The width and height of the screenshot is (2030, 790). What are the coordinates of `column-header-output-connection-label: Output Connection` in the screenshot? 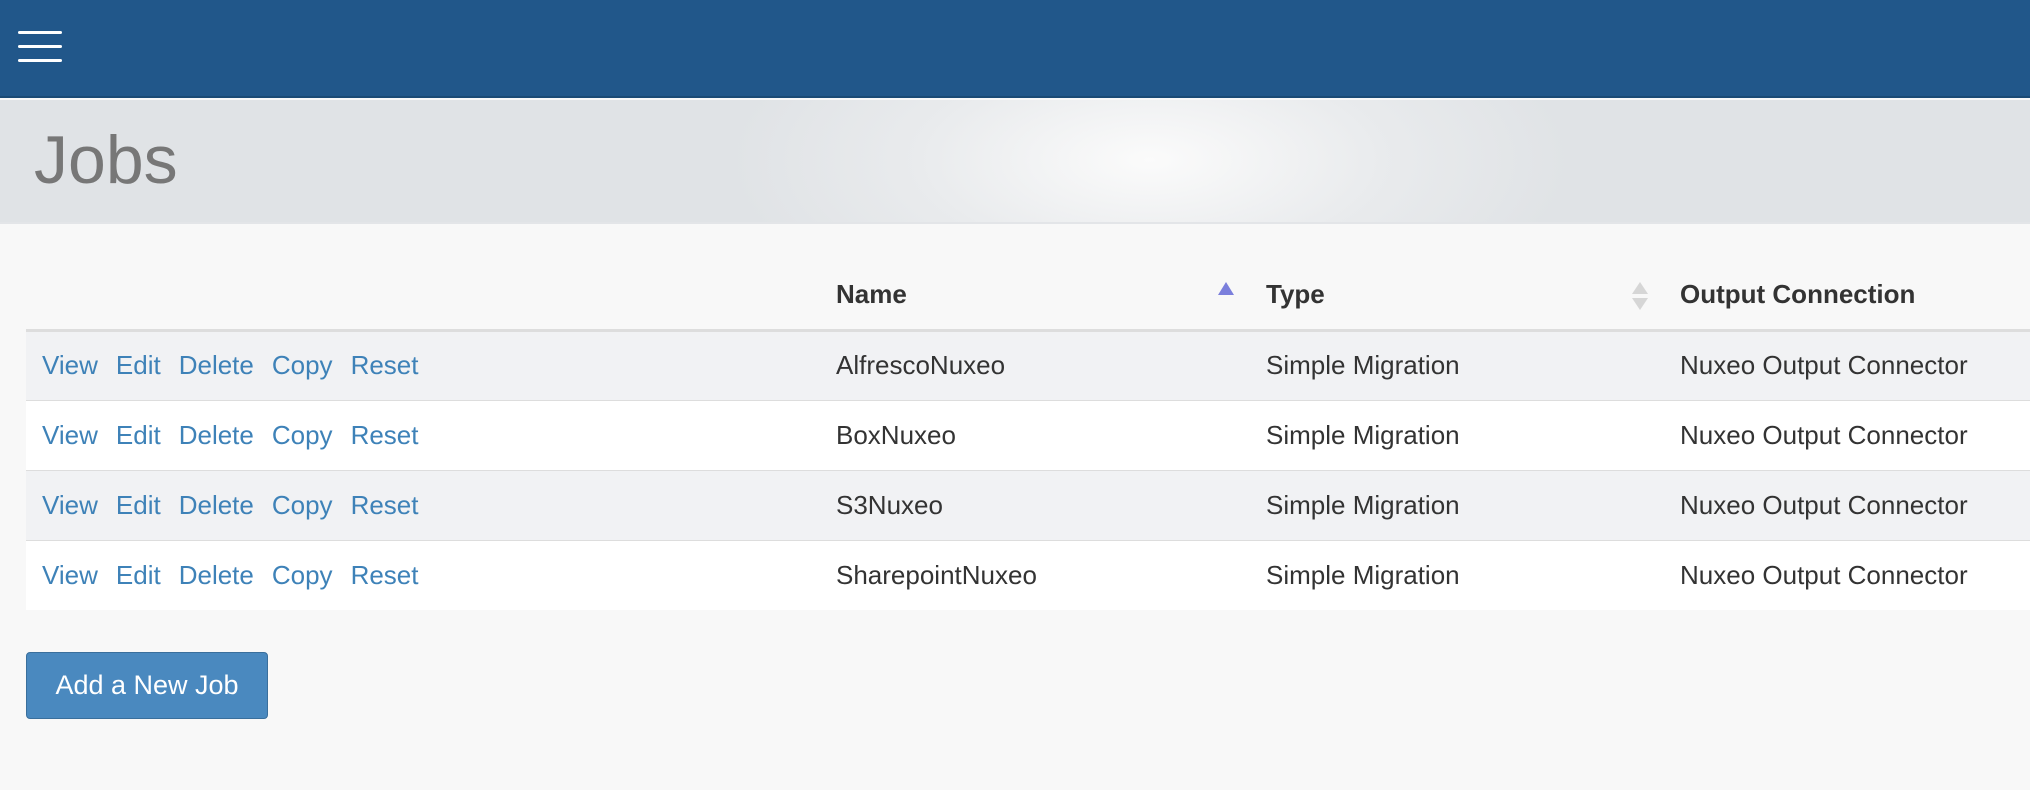 It's located at (1798, 293).